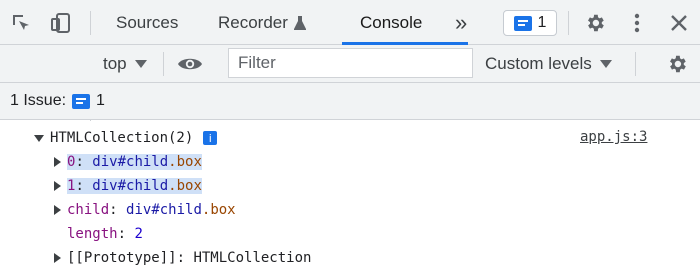  I want to click on more-tabs-icon: », so click(461, 22).